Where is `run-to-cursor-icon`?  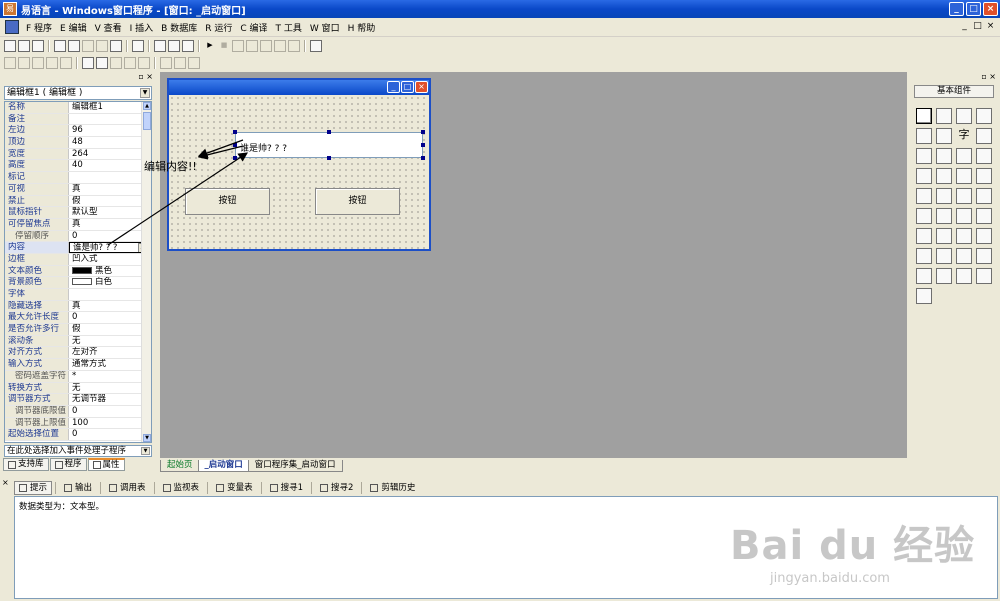
run-to-cursor-icon is located at coordinates (280, 46).